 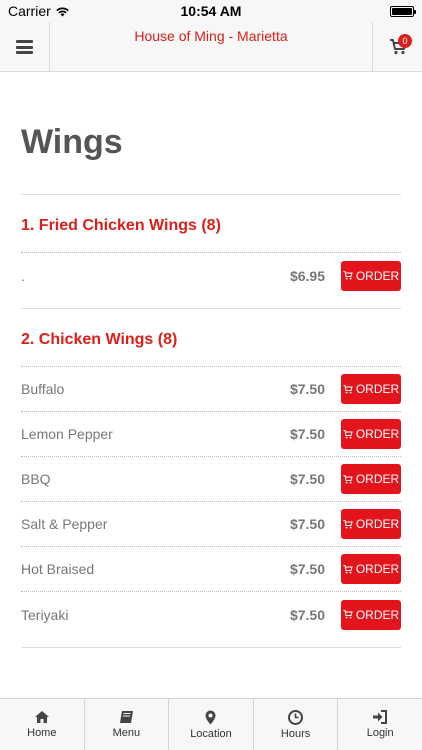 I want to click on status-bar: Carrier 10:54 AM, so click(x=211, y=11).